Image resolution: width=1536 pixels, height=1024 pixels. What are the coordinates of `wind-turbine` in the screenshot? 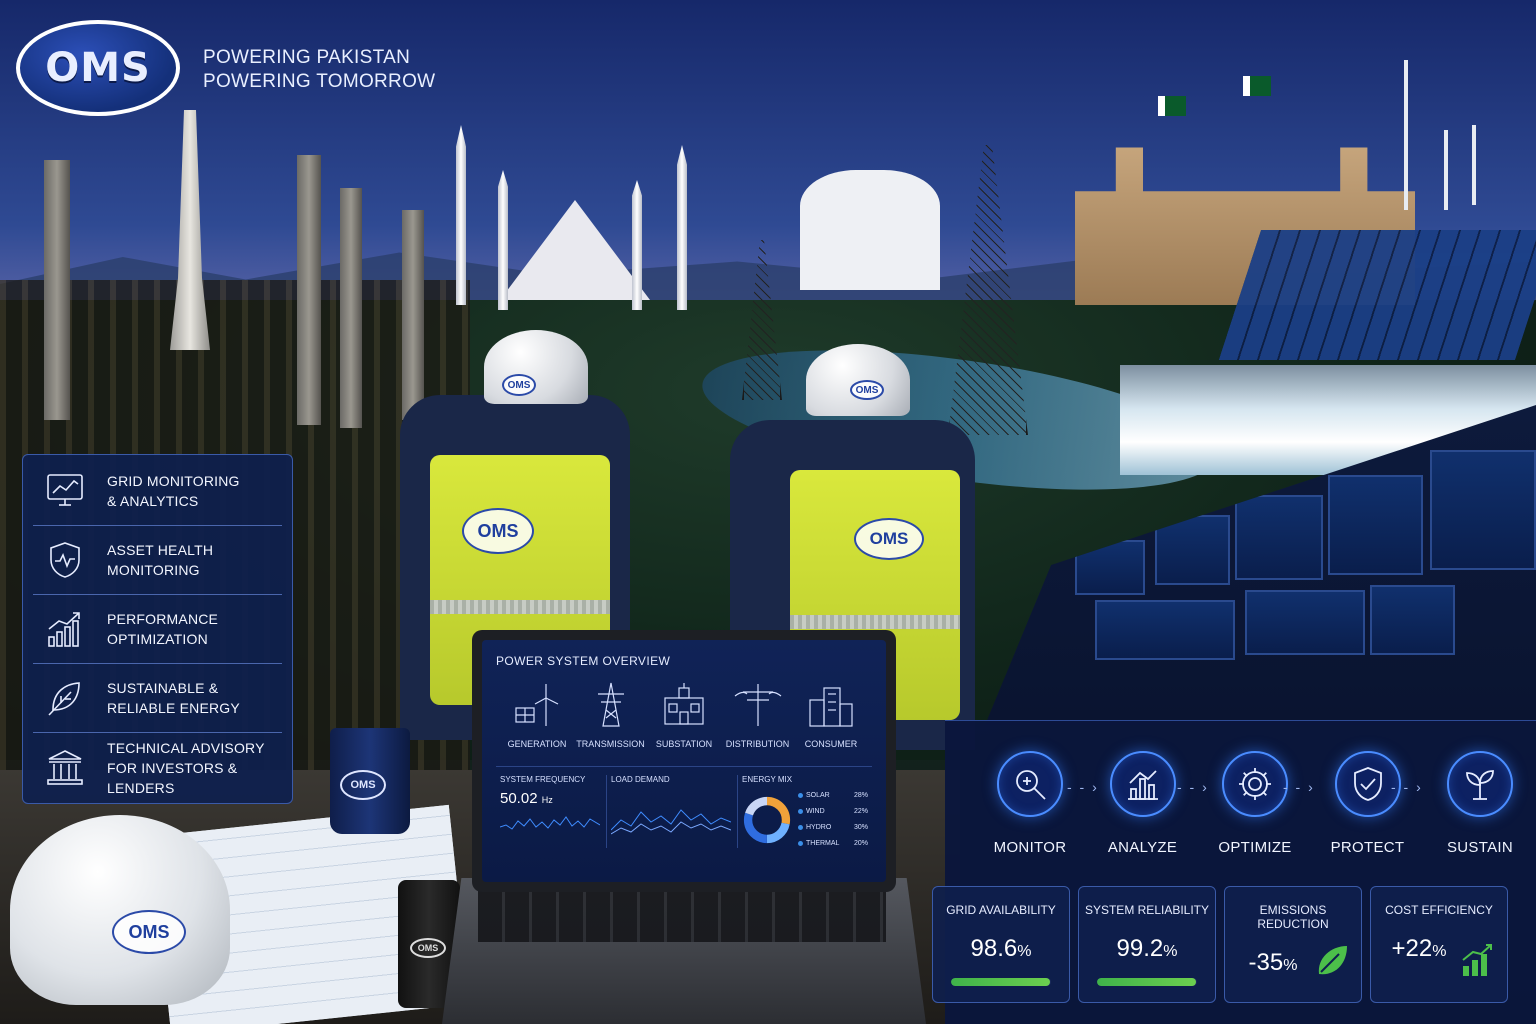 It's located at (1446, 170).